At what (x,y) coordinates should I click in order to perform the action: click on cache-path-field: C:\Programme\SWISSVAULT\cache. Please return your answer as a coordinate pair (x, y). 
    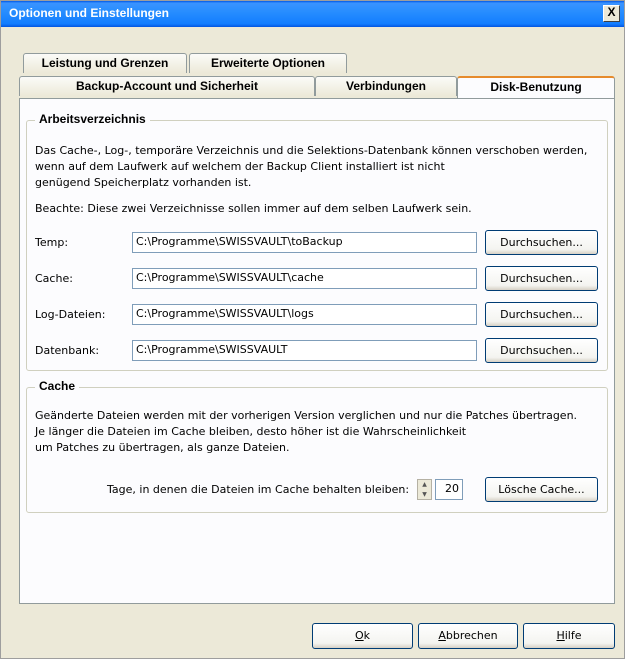
    Looking at the image, I should click on (304, 278).